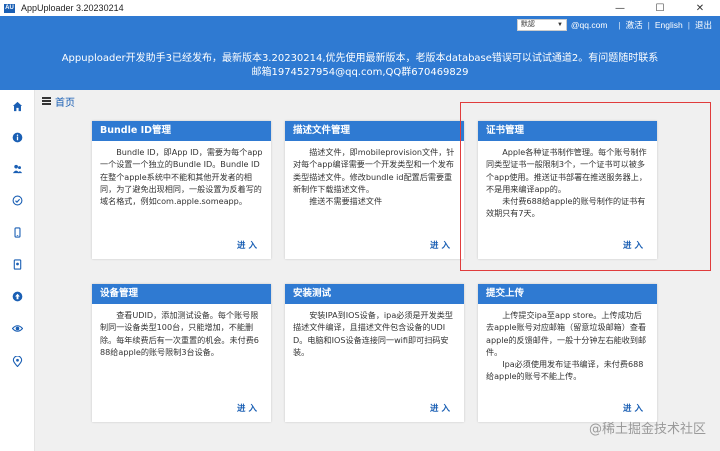  I want to click on home-icon, so click(17, 106).